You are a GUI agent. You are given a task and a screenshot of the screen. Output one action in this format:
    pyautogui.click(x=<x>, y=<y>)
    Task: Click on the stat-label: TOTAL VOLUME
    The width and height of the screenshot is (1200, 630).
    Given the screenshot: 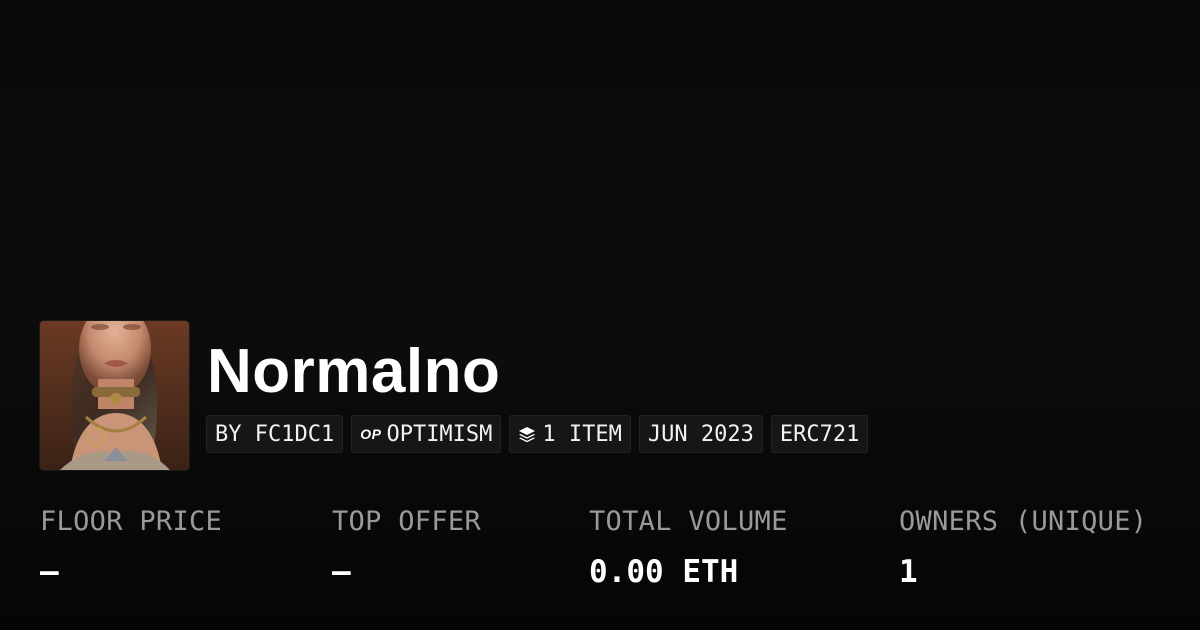 What is the action you would take?
    pyautogui.click(x=688, y=521)
    